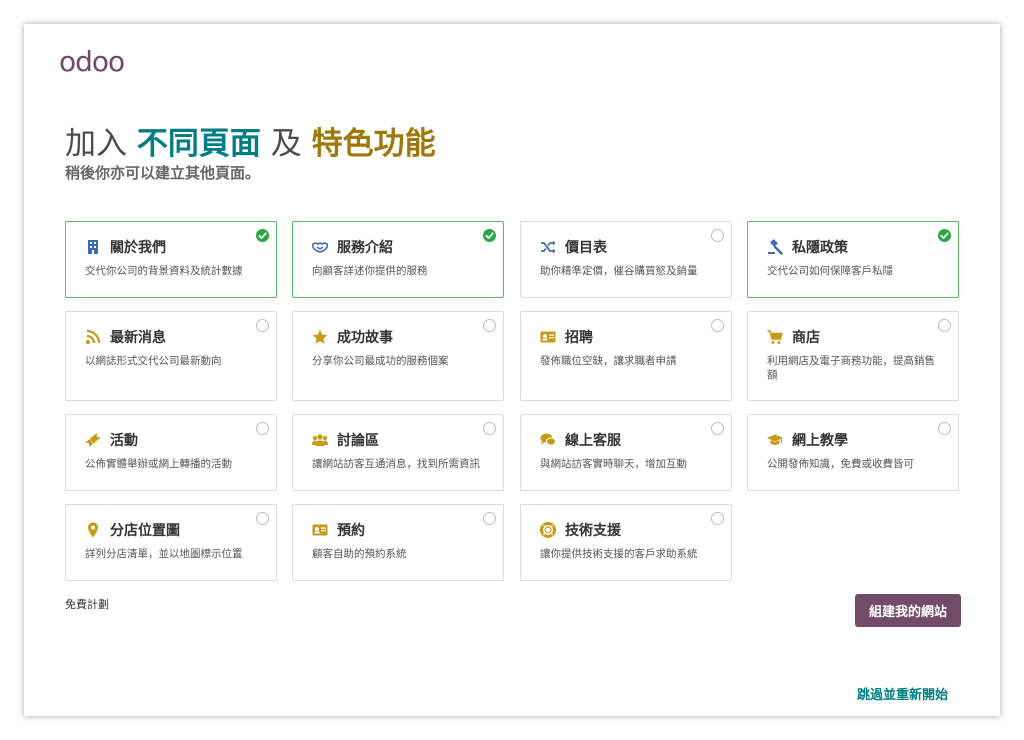  Describe the element at coordinates (398, 259) in the screenshot. I see `feature-card: 服務介紹 向顧客詳述你提供的服務` at that location.